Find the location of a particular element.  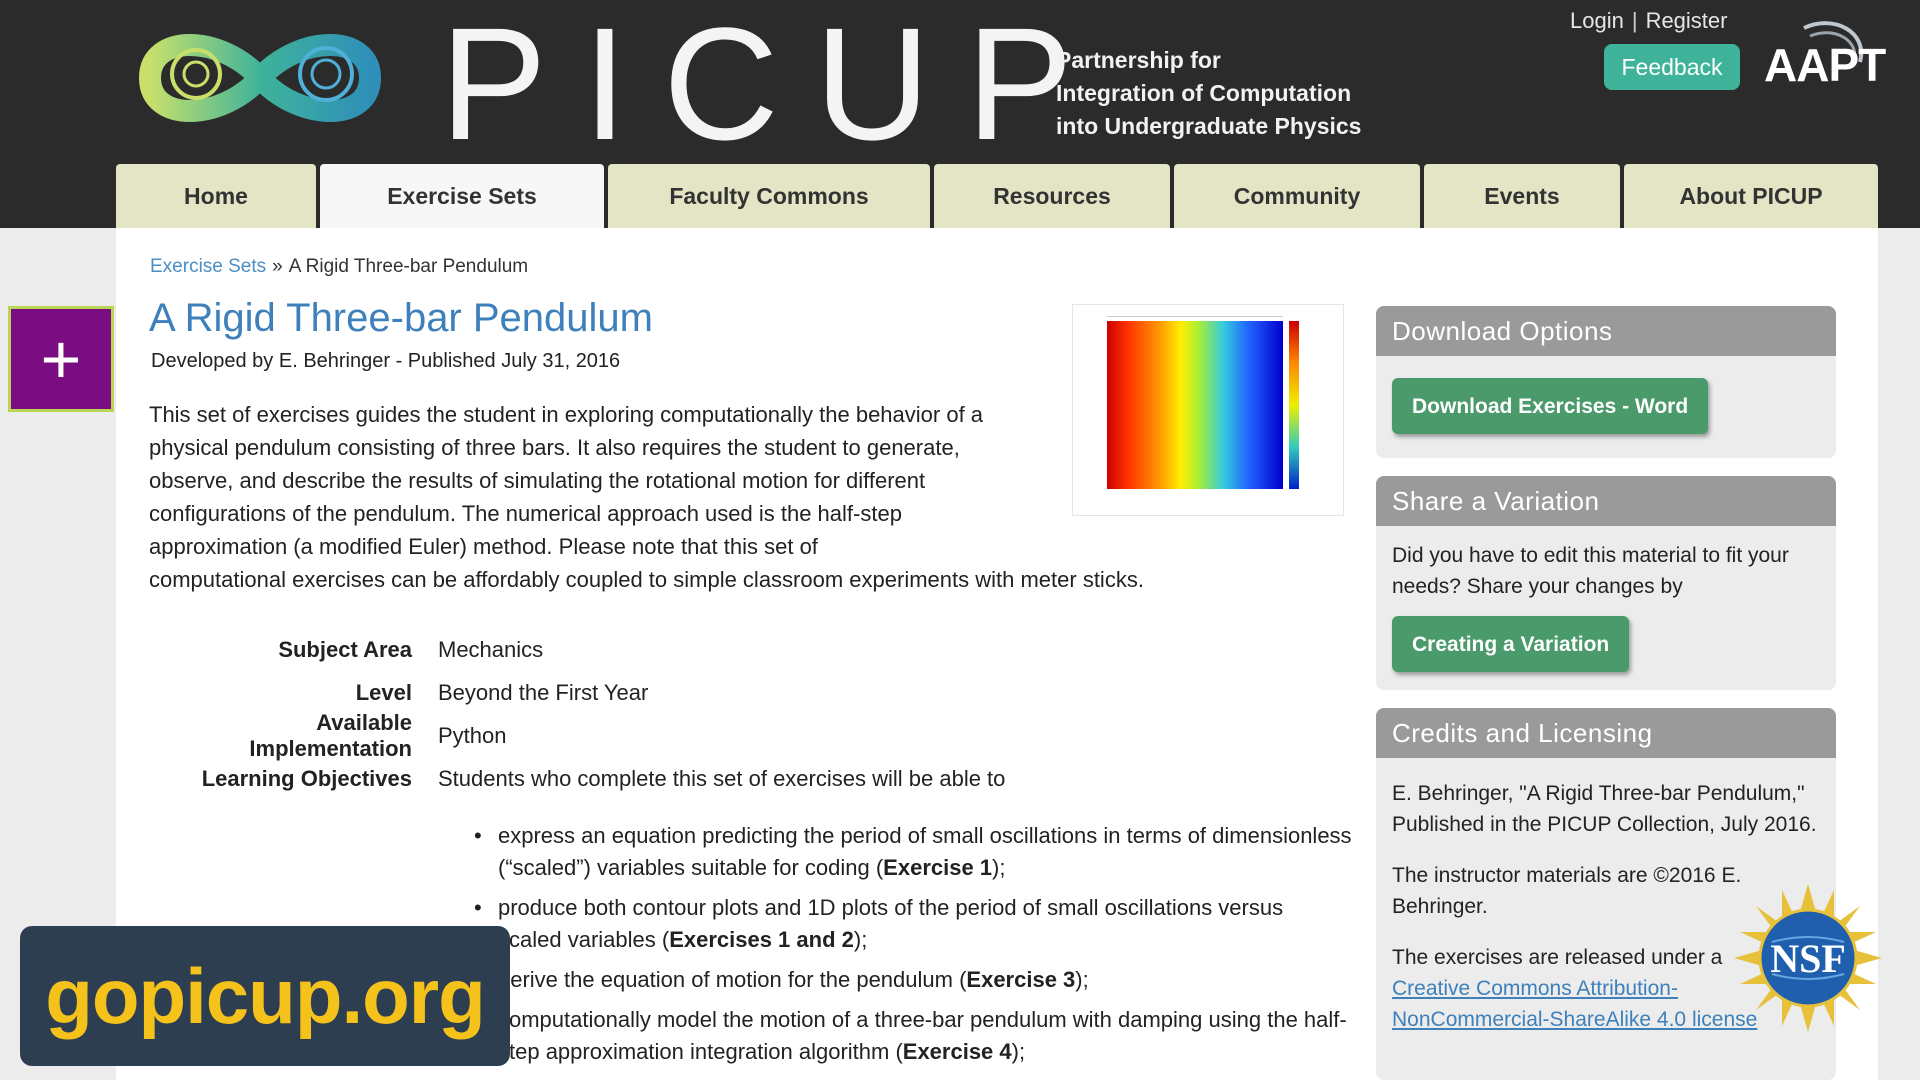

meta-label: Learning Objectives is located at coordinates (306, 778).